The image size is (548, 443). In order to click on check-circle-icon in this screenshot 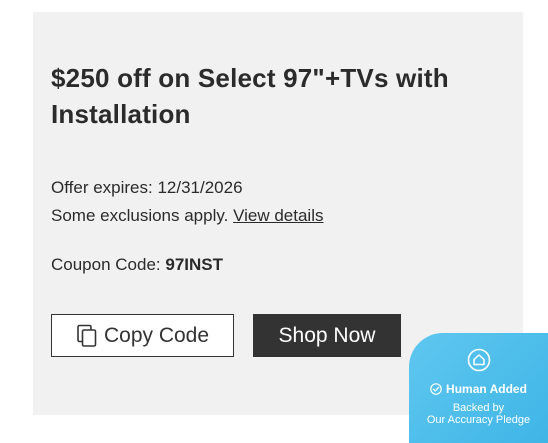, I will do `click(436, 389)`.